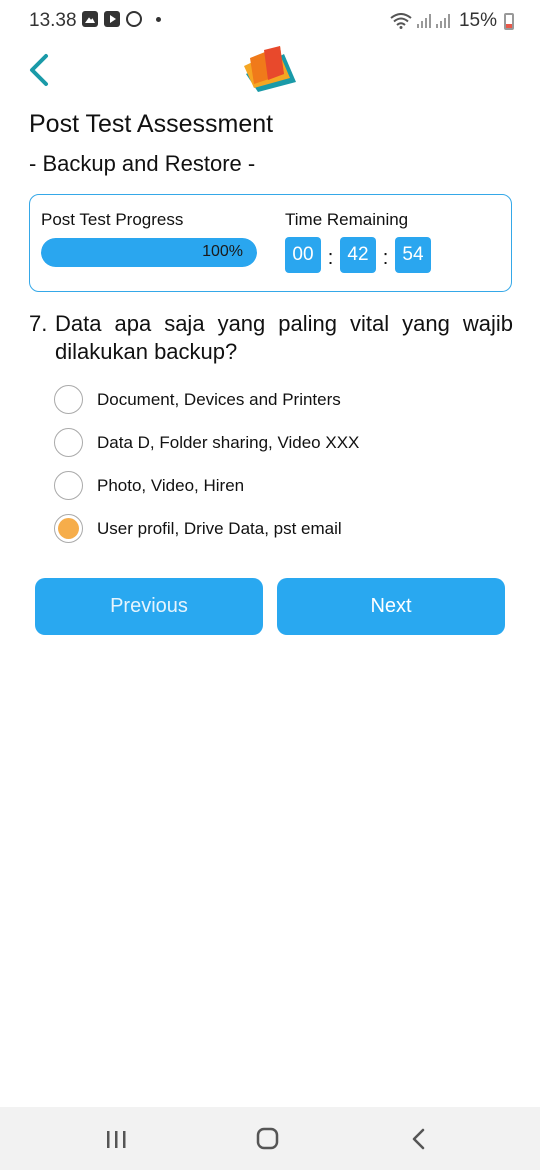  Describe the element at coordinates (38, 323) in the screenshot. I see `question-number: 7.` at that location.